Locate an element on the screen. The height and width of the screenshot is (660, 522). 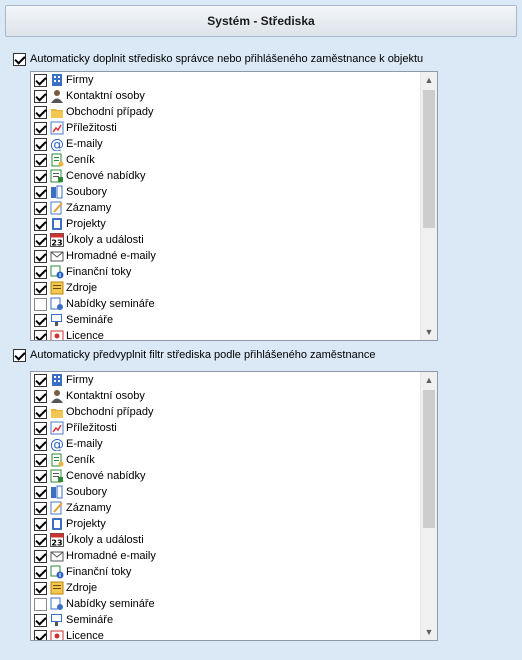
finance-icon is located at coordinates (57, 272).